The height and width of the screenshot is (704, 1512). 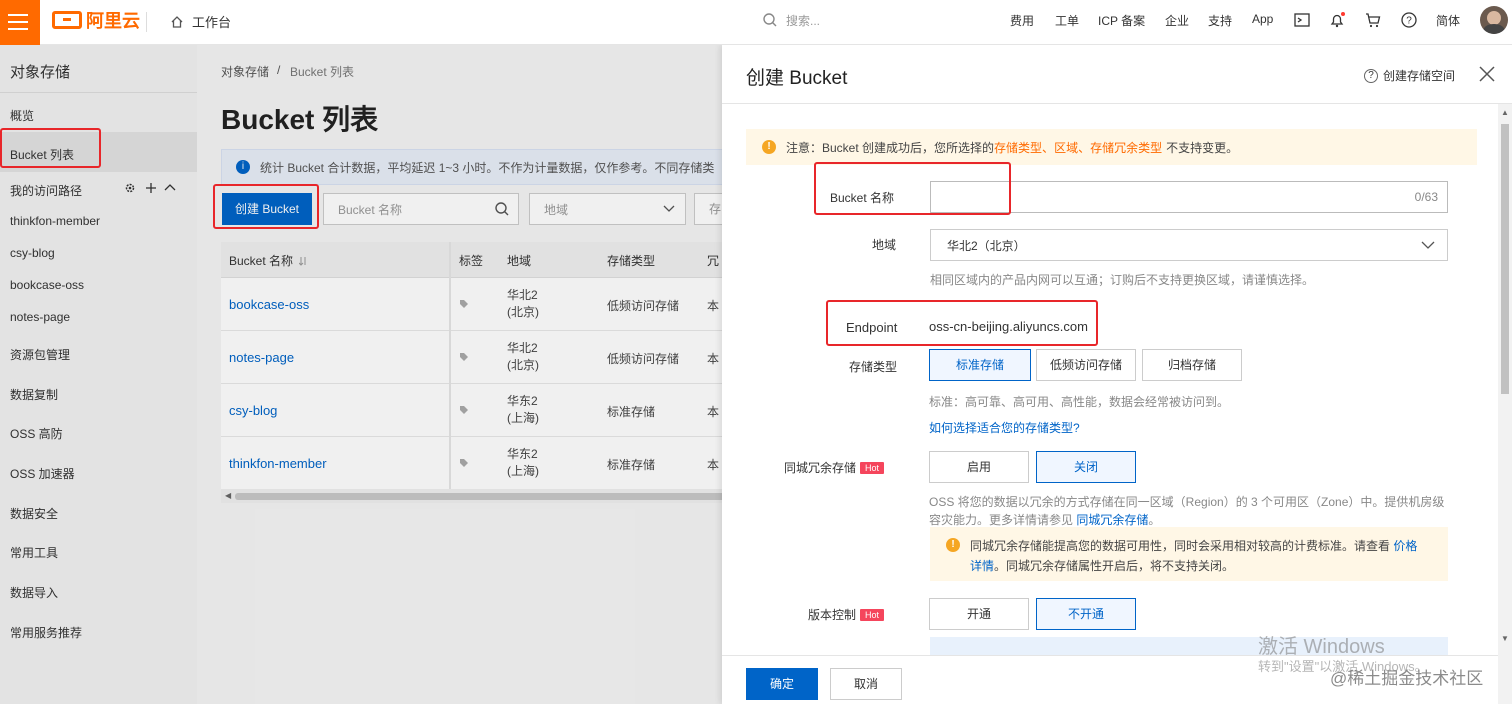 What do you see at coordinates (1086, 365) in the screenshot?
I see `storage-option-ia: 低频访问存储` at bounding box center [1086, 365].